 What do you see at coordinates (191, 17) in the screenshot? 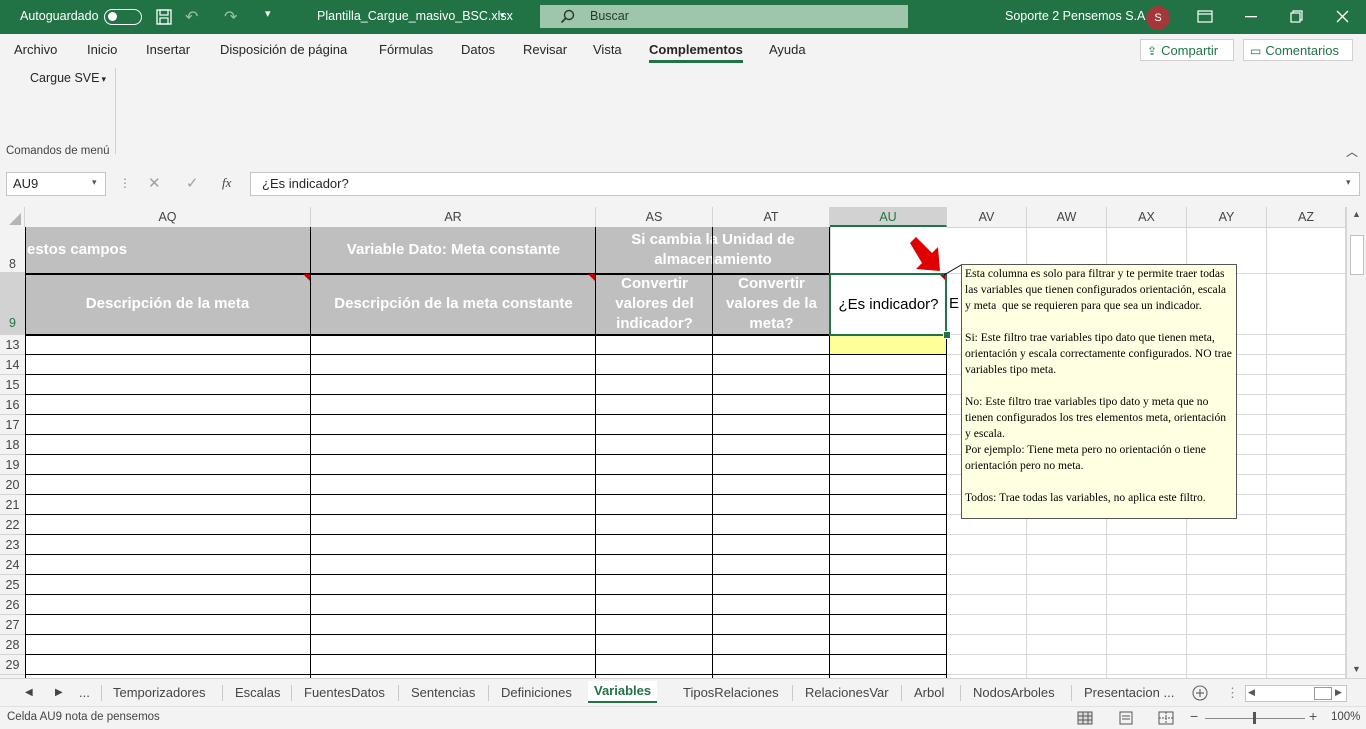
I see `undo-icon: ↶` at bounding box center [191, 17].